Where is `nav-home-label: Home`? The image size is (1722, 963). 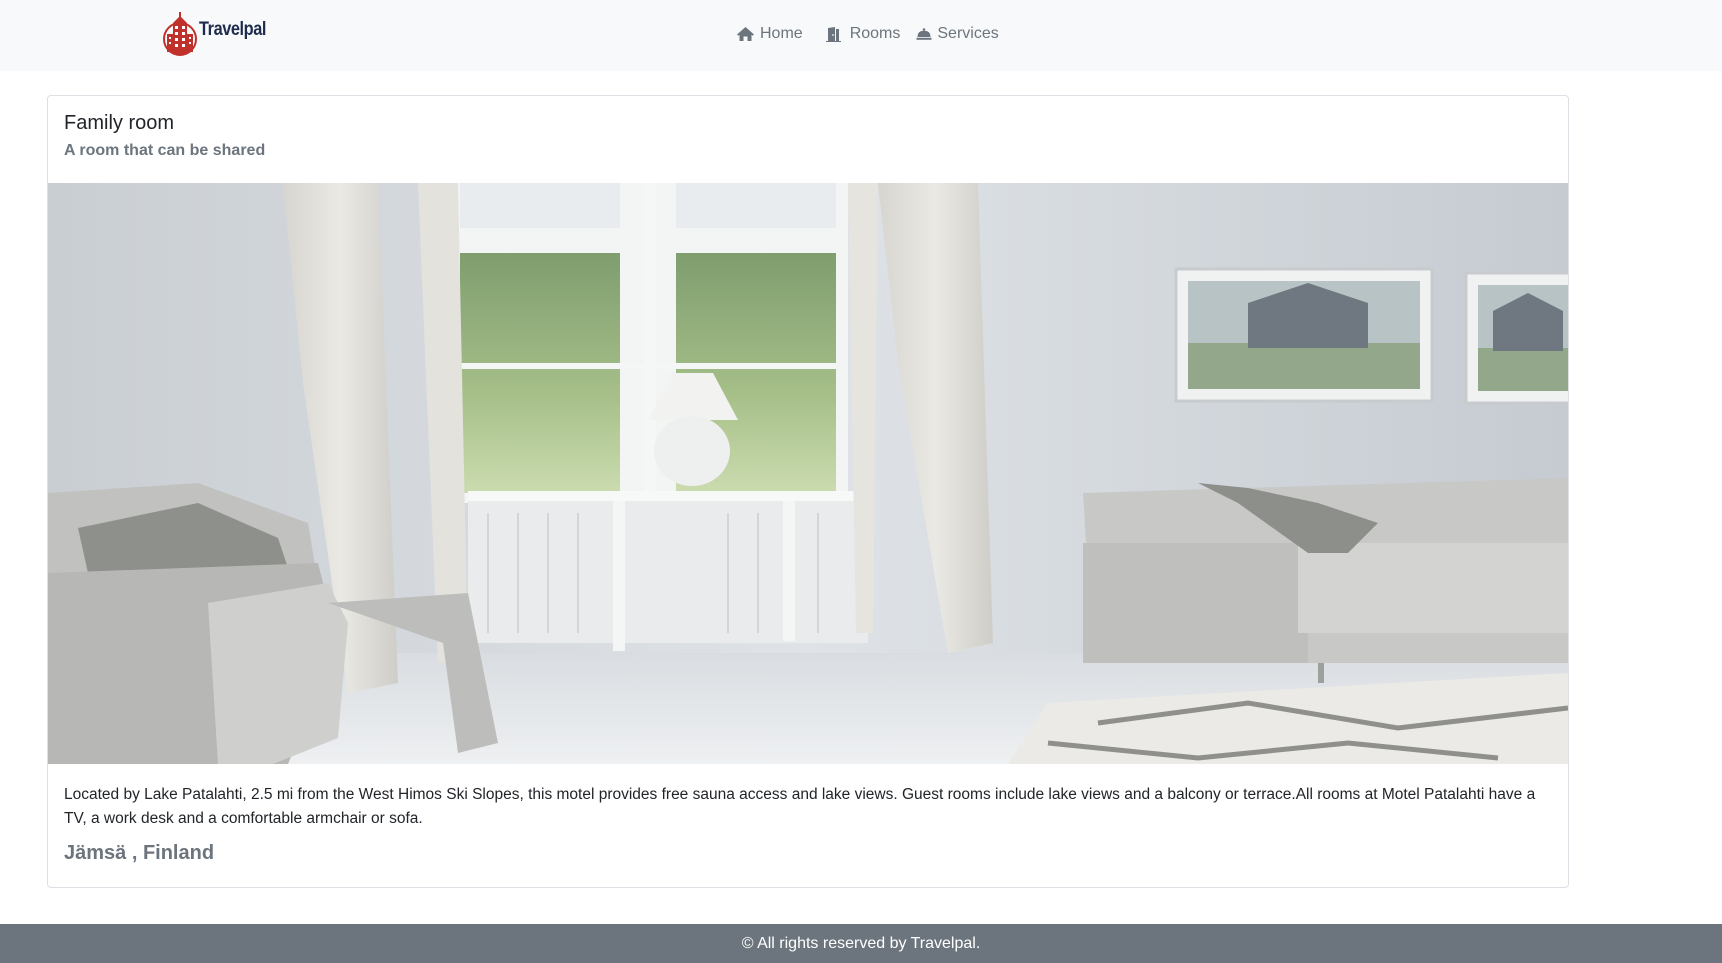 nav-home-label: Home is located at coordinates (781, 33).